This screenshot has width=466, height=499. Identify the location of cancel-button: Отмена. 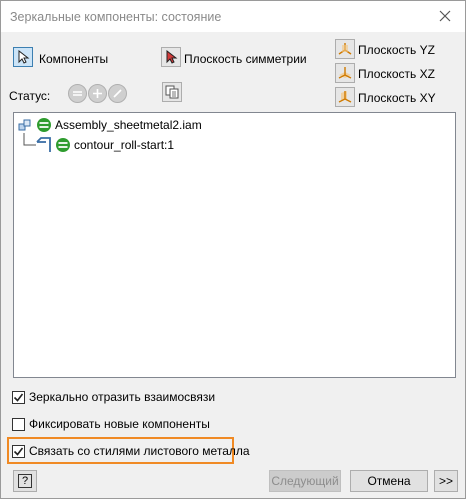
(389, 481).